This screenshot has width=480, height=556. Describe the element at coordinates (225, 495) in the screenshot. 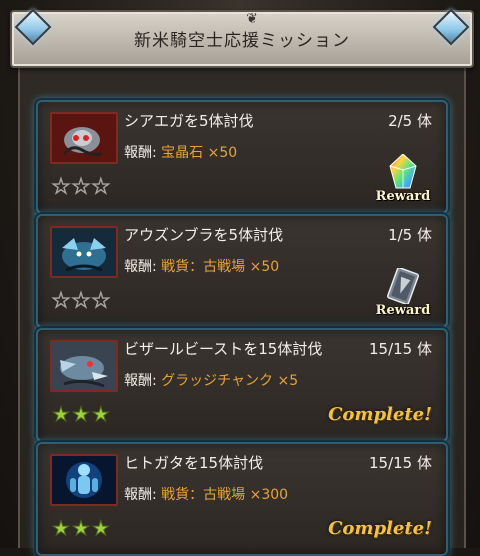

I see `reward-value: 戦貨：古戦場 ×300` at that location.